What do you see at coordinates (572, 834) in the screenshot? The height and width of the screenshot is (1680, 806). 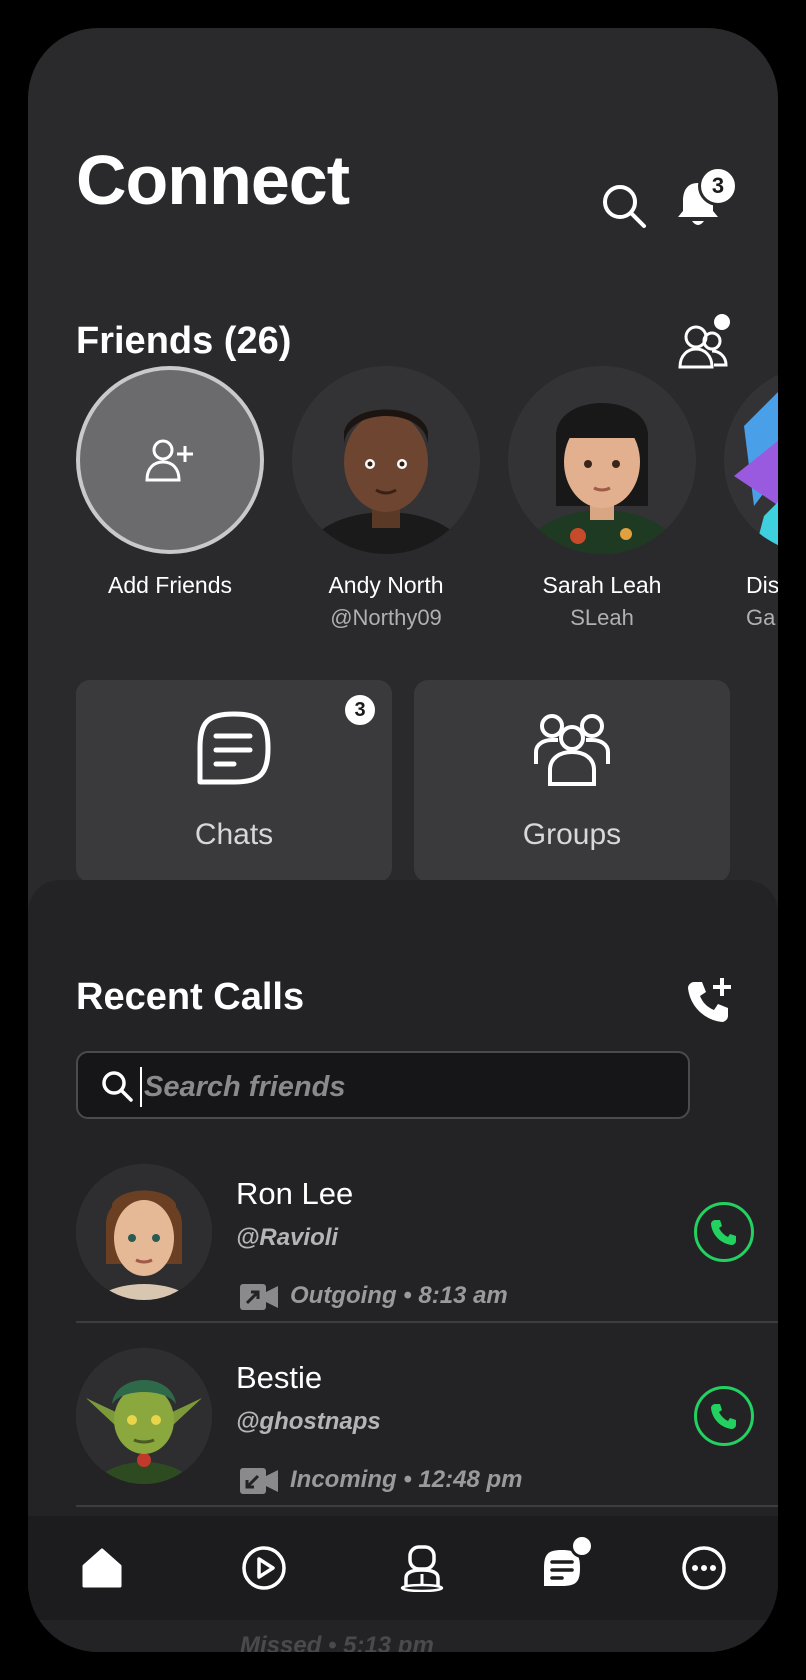 I see `groups-label: Groups` at bounding box center [572, 834].